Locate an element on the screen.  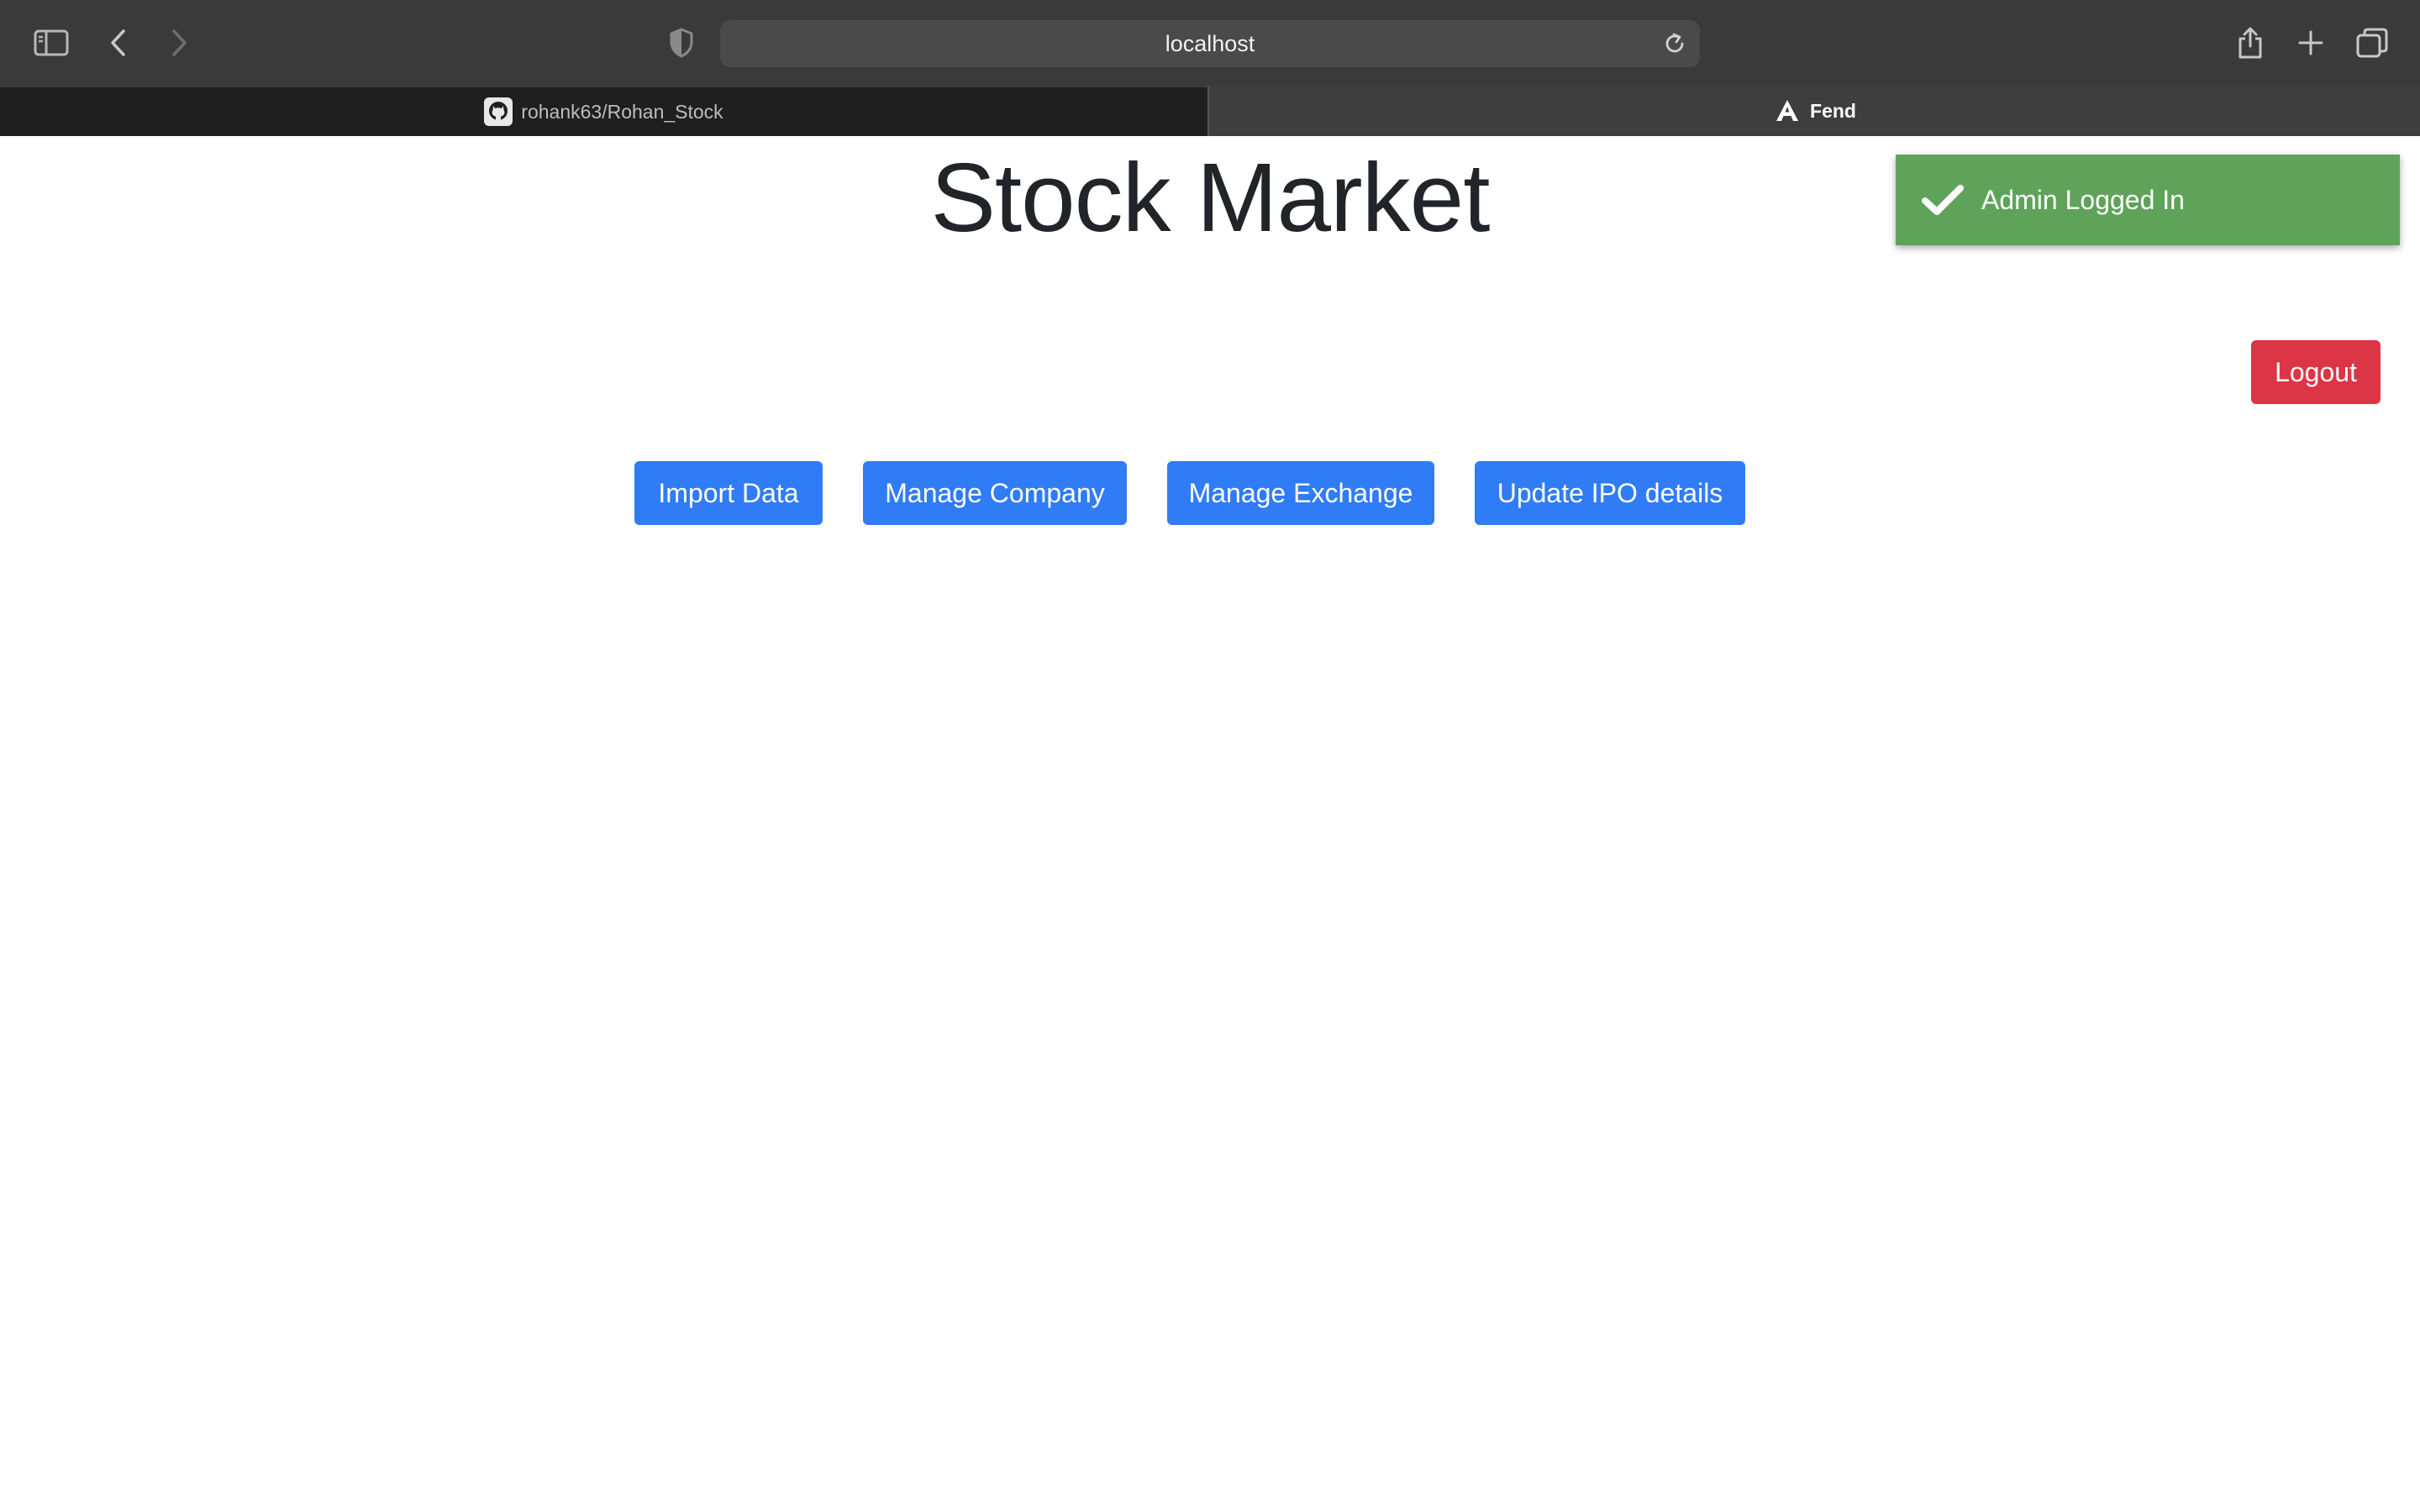
privacy-shield-icon is located at coordinates (681, 43).